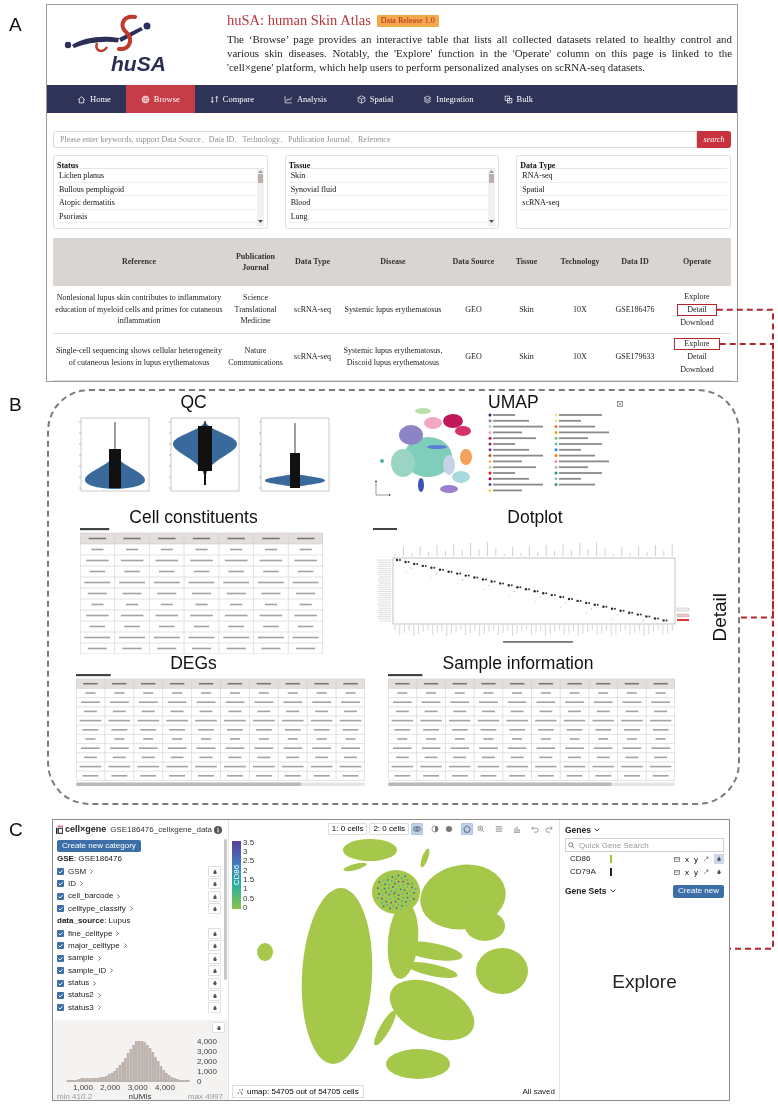 The height and width of the screenshot is (1105, 778). I want to click on table-cell: Systemic lupus erythematosus, so click(393, 309).